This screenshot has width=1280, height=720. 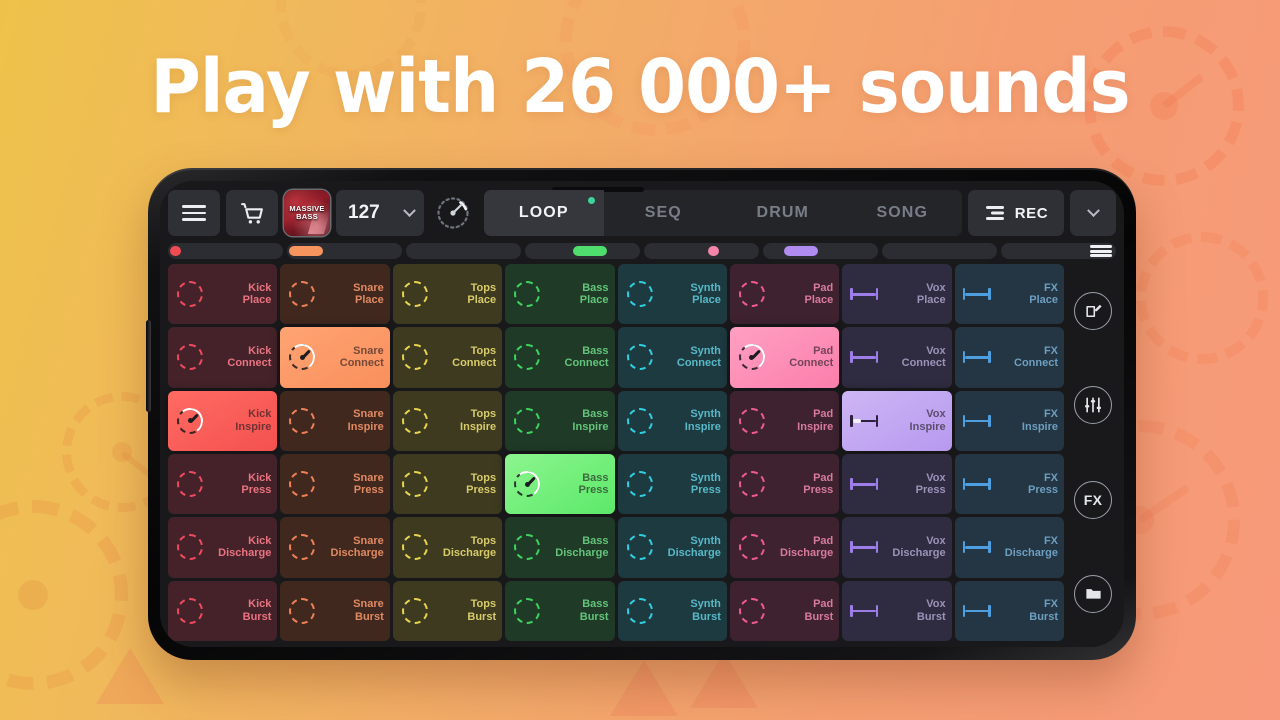 What do you see at coordinates (447, 420) in the screenshot?
I see `pad-tops-inspire: Tops Inspire` at bounding box center [447, 420].